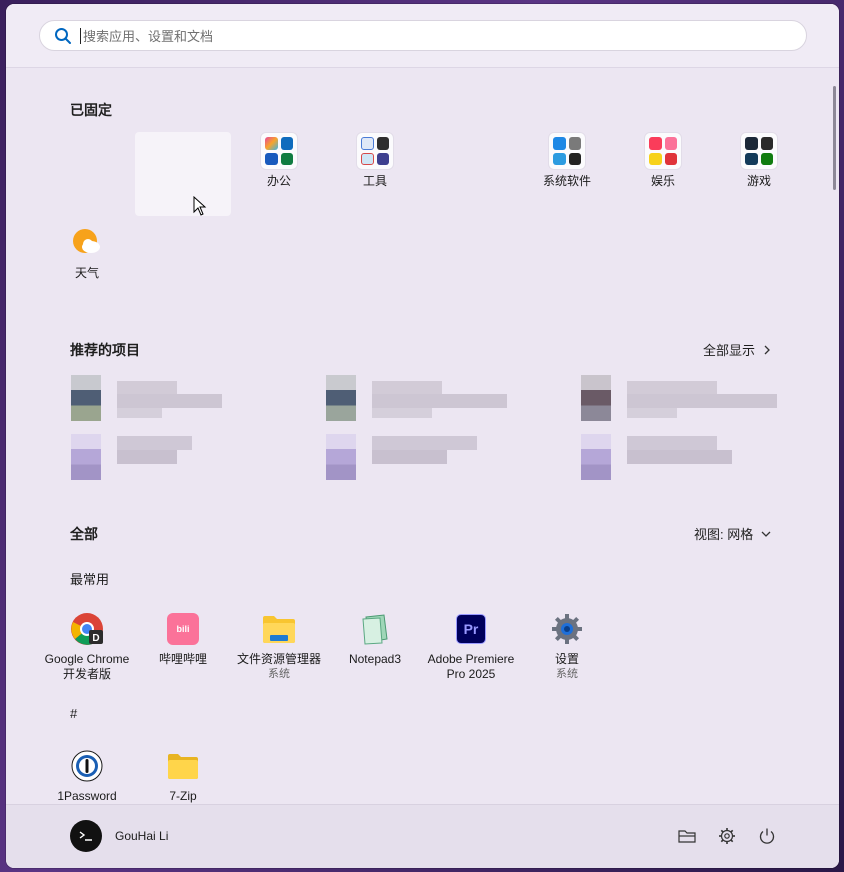 Image resolution: width=844 pixels, height=872 pixels. I want to click on pinned-item-label: 办公, so click(278, 181).